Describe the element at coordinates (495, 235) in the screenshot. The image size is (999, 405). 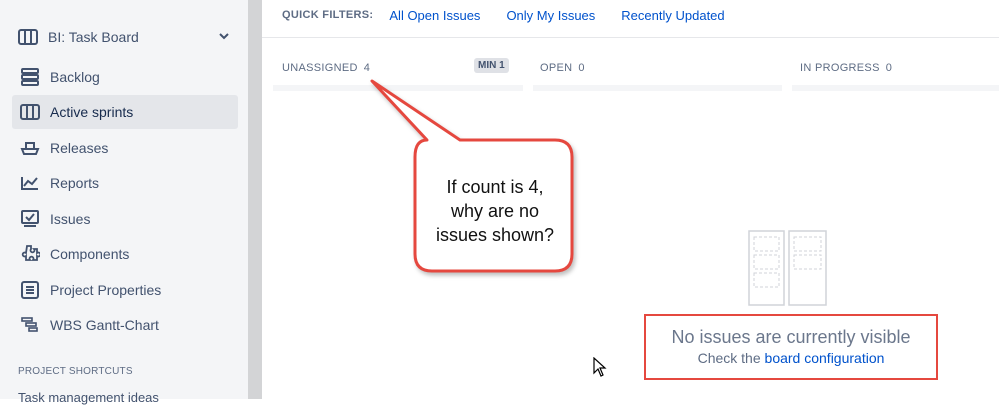
I see `callout-line: issues shown?` at that location.